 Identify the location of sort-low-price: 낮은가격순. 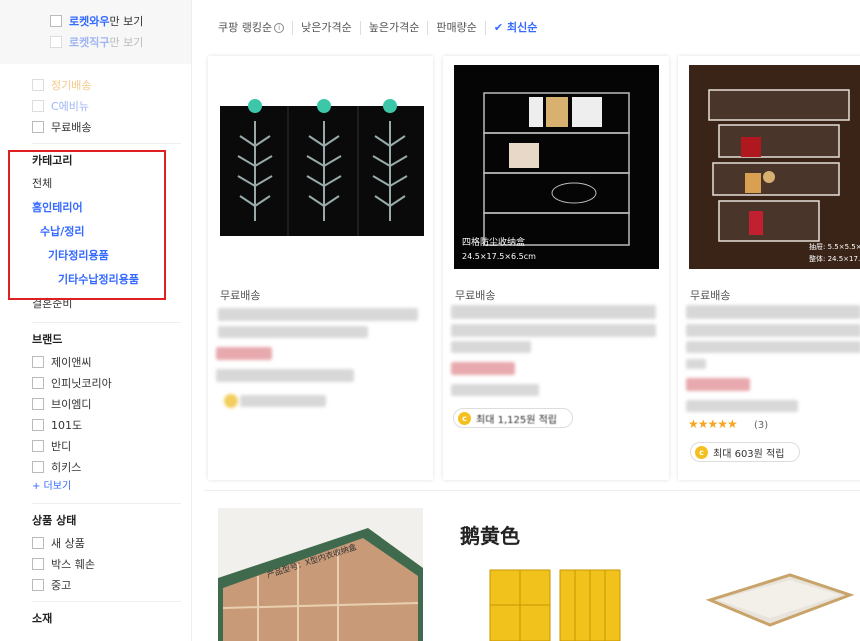
(326, 28).